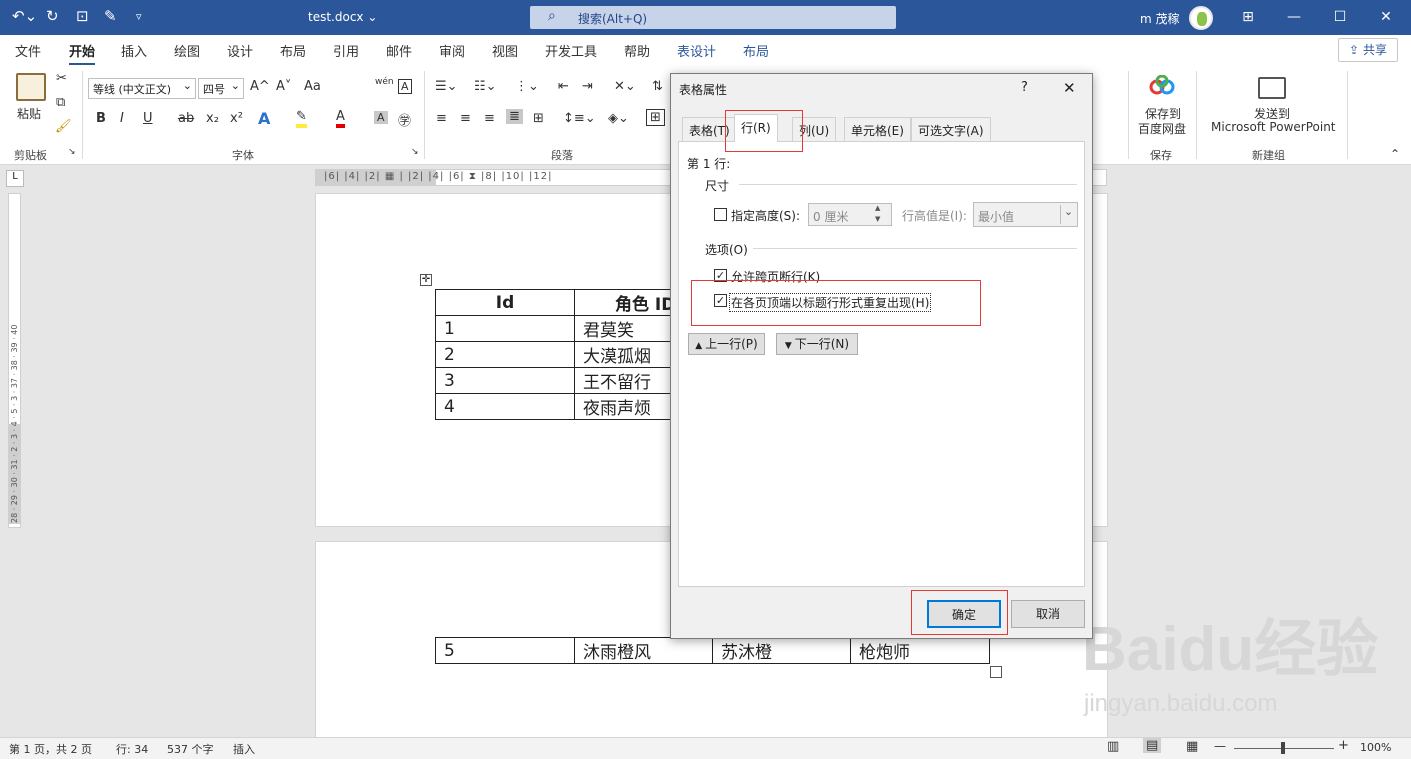  What do you see at coordinates (1024, 87) in the screenshot?
I see `help-icon: ?` at bounding box center [1024, 87].